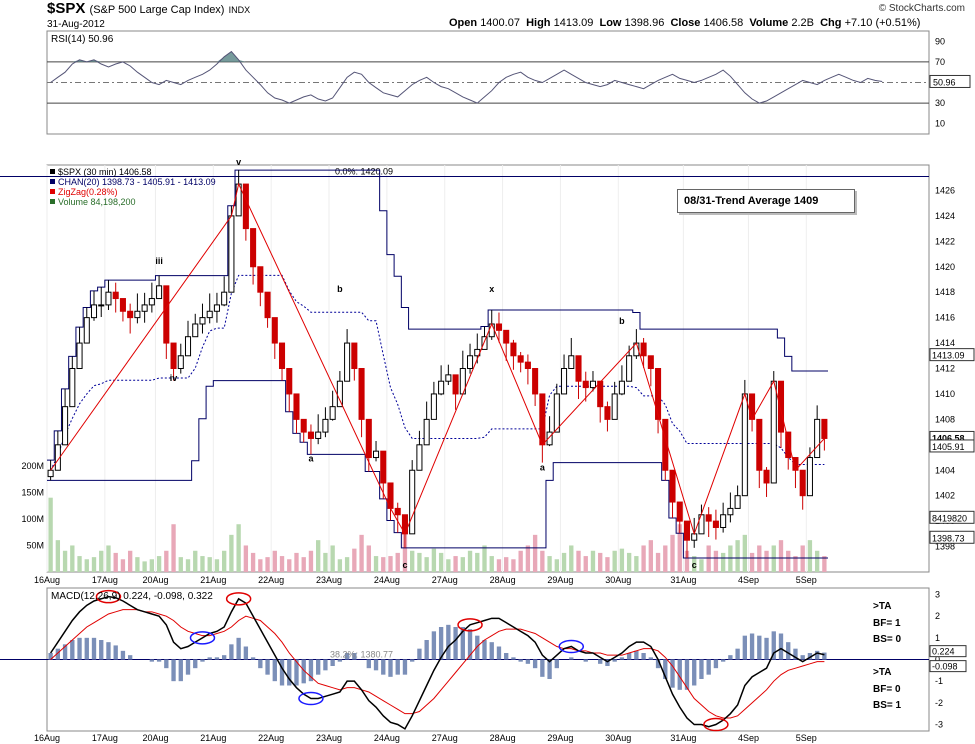 The width and height of the screenshot is (975, 744). Describe the element at coordinates (387, 580) in the screenshot. I see `x-axis-label: 24Aug` at that location.